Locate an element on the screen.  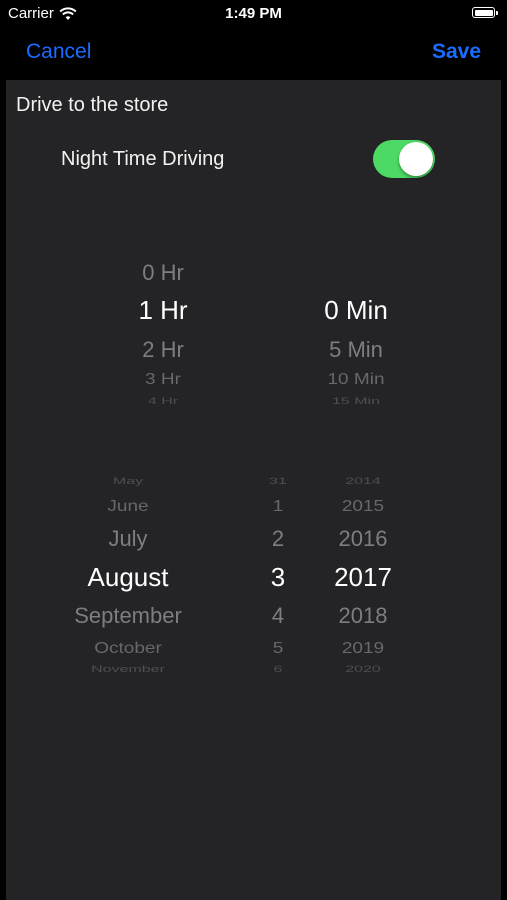
status-time: 1:49 PM is located at coordinates (253, 13).